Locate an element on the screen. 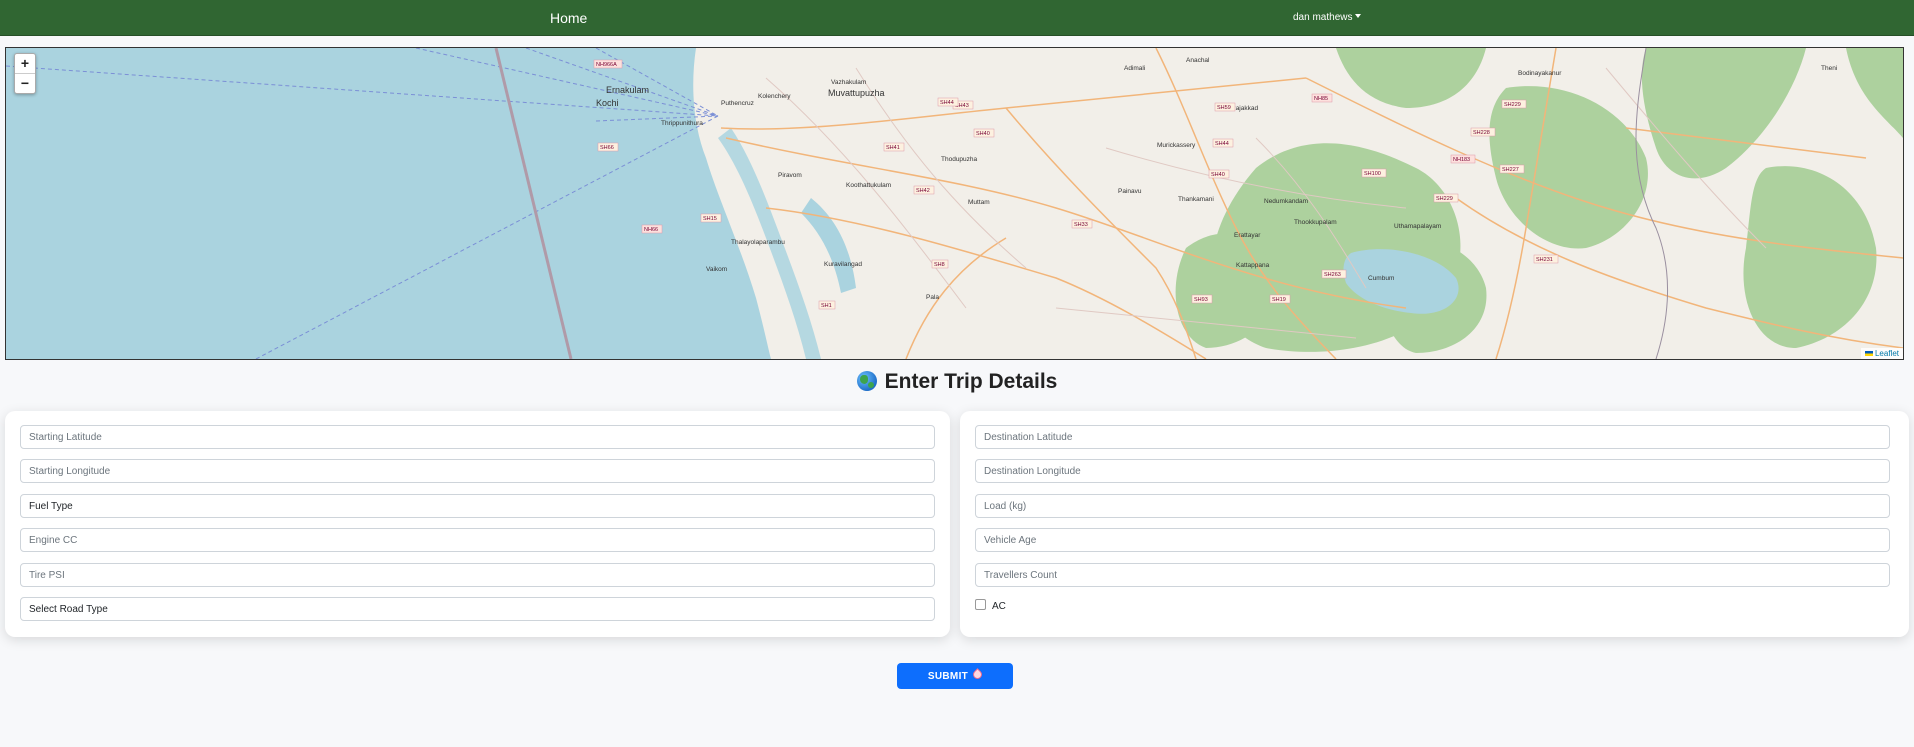 The height and width of the screenshot is (747, 1914). user-dropdown: dan mathews is located at coordinates (1327, 17).